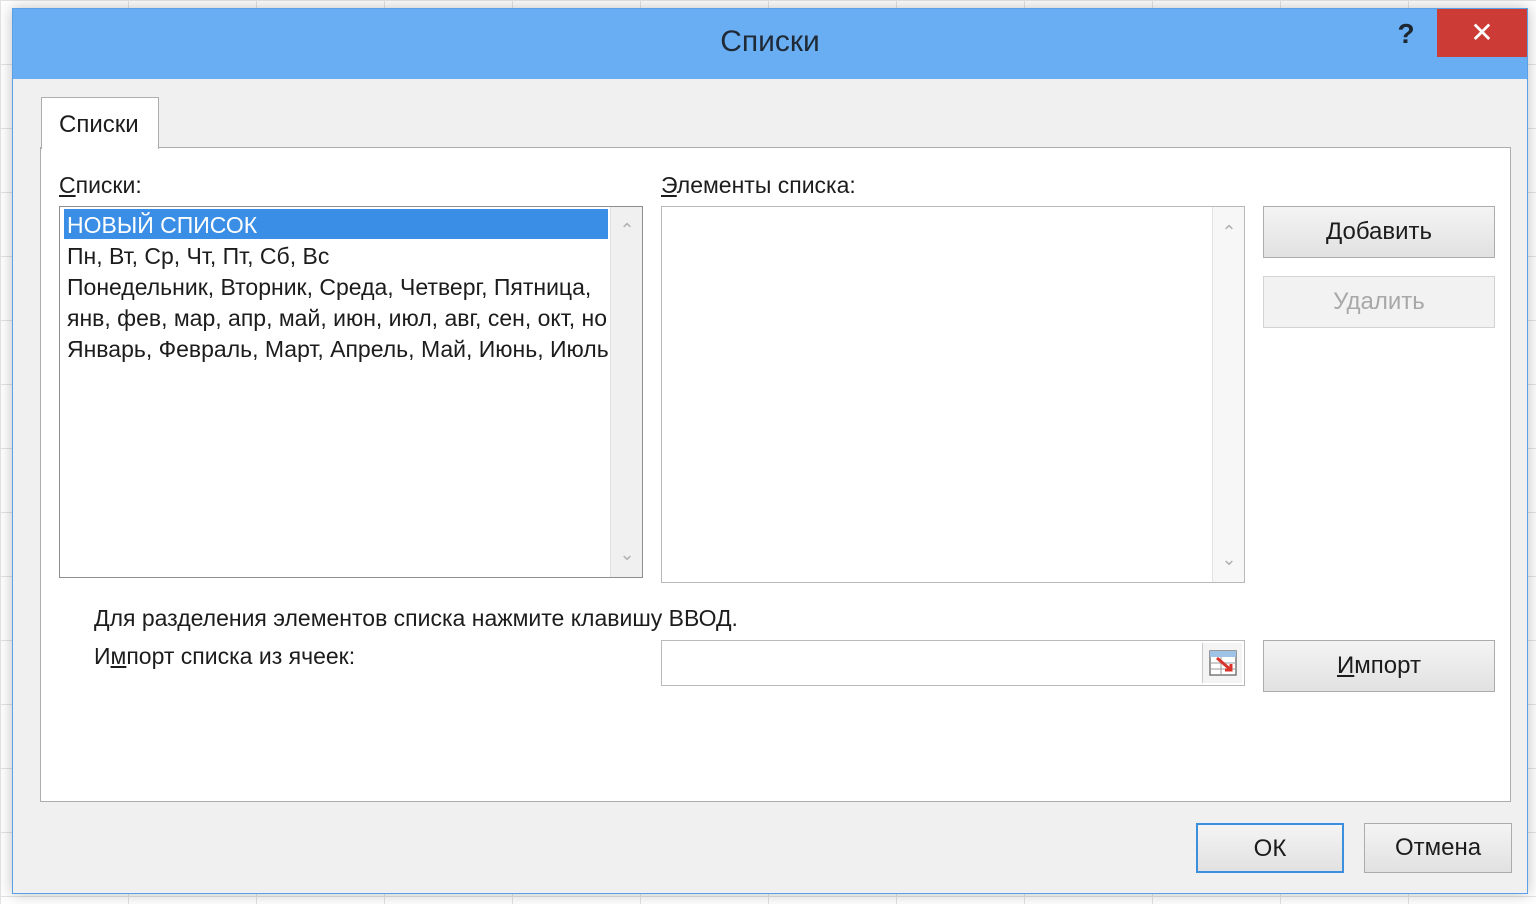 This screenshot has width=1536, height=904. What do you see at coordinates (336, 255) in the screenshot?
I see `list-item: Пн, Вт, Ср, Чт, Пт, Сб, Вс` at bounding box center [336, 255].